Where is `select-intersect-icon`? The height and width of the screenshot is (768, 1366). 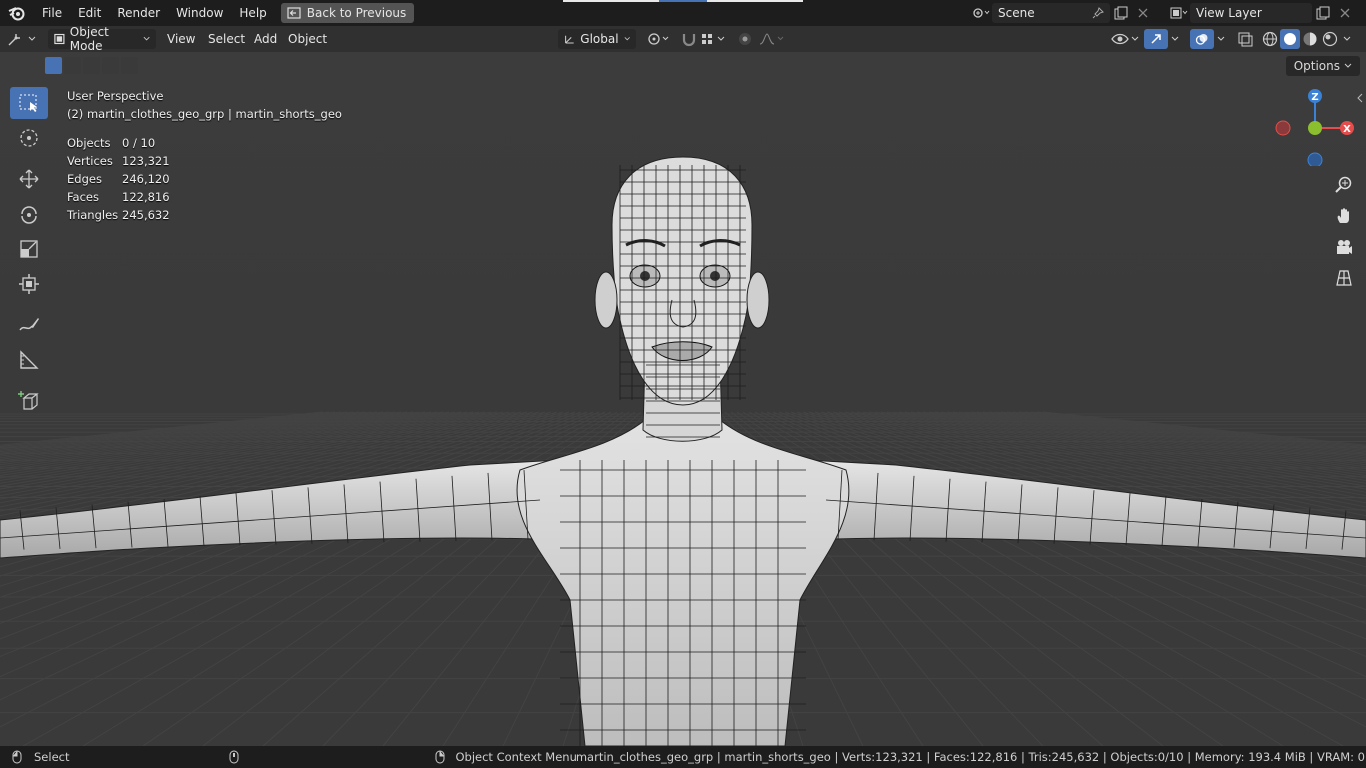 select-intersect-icon is located at coordinates (129, 65).